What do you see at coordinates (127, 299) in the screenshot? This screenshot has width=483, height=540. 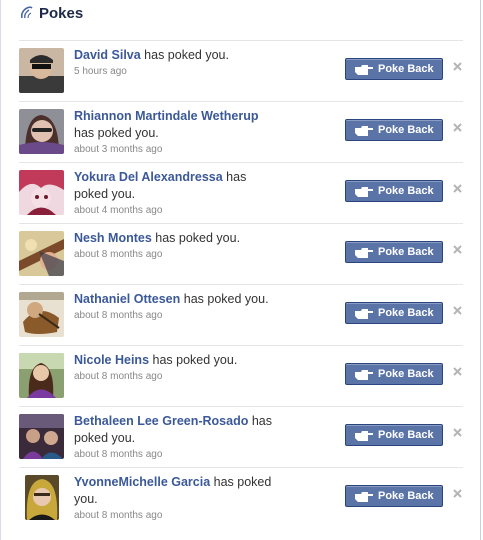 I see `poker-name-link: Nathaniel Ottesen` at bounding box center [127, 299].